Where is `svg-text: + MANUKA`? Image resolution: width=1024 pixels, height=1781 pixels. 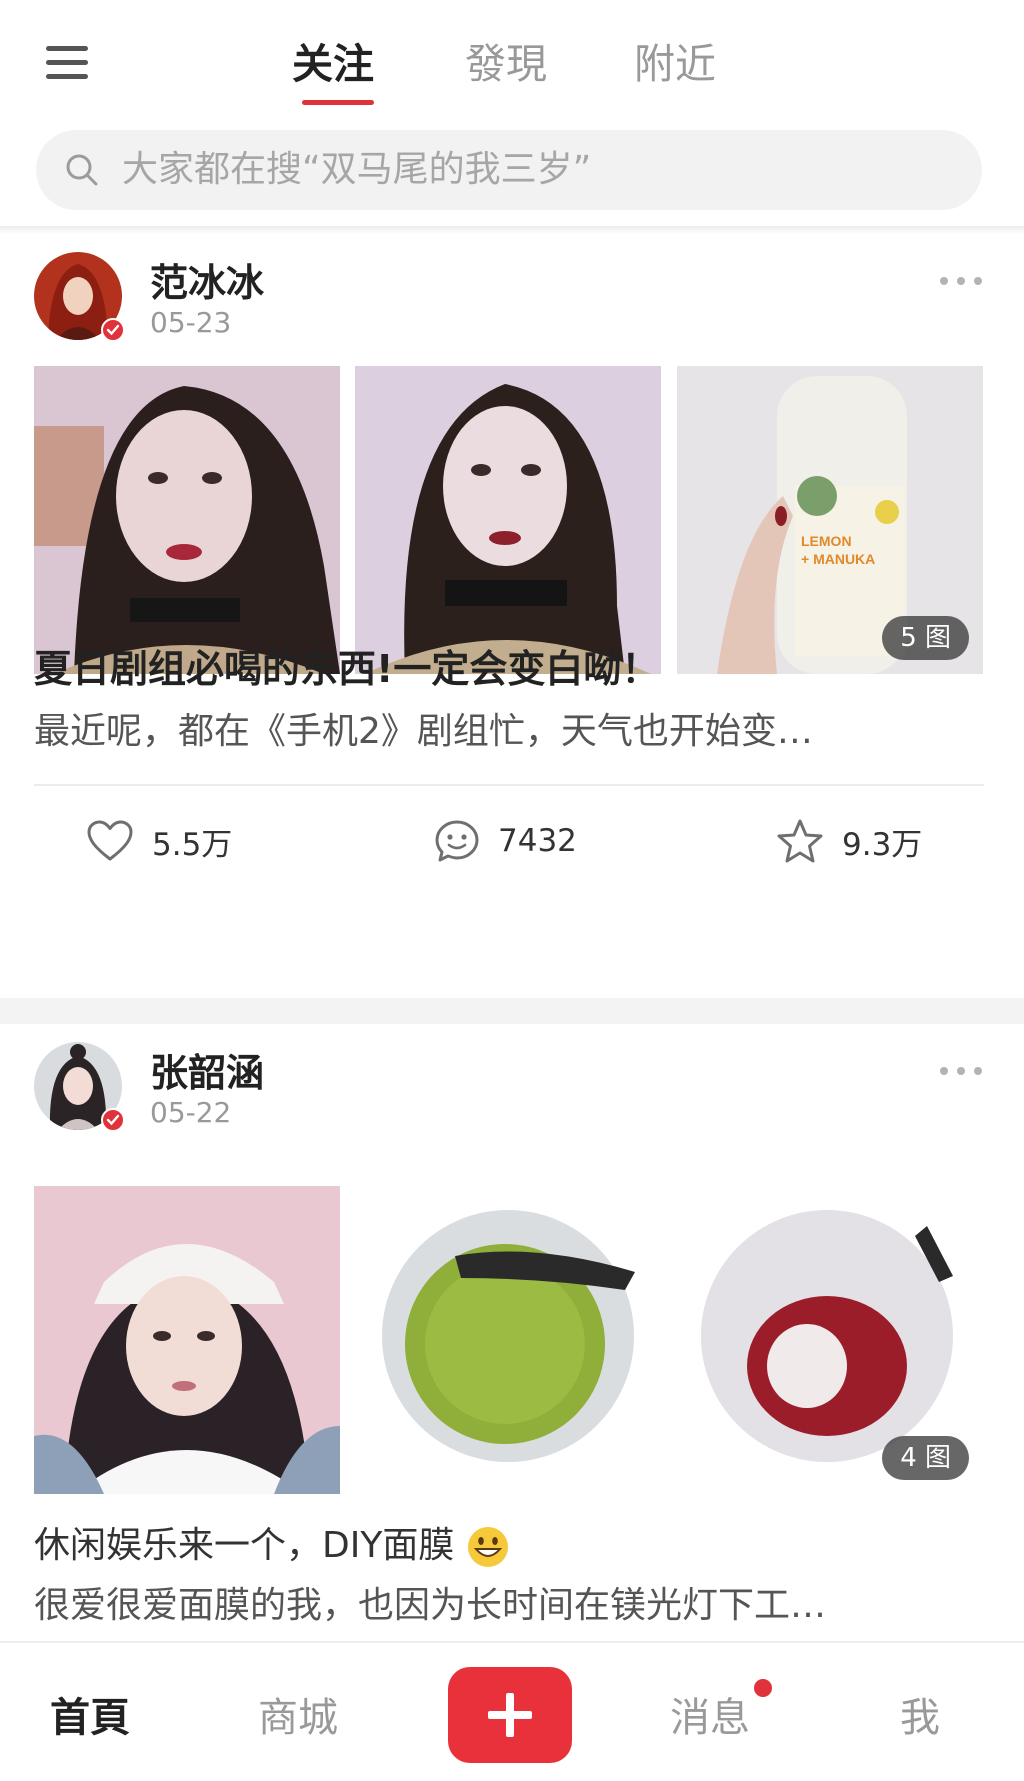
svg-text: + MANUKA is located at coordinates (838, 559).